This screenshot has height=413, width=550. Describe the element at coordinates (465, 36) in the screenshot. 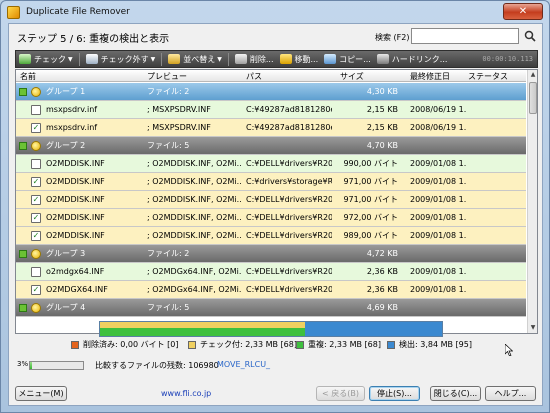

I see `search-input` at that location.